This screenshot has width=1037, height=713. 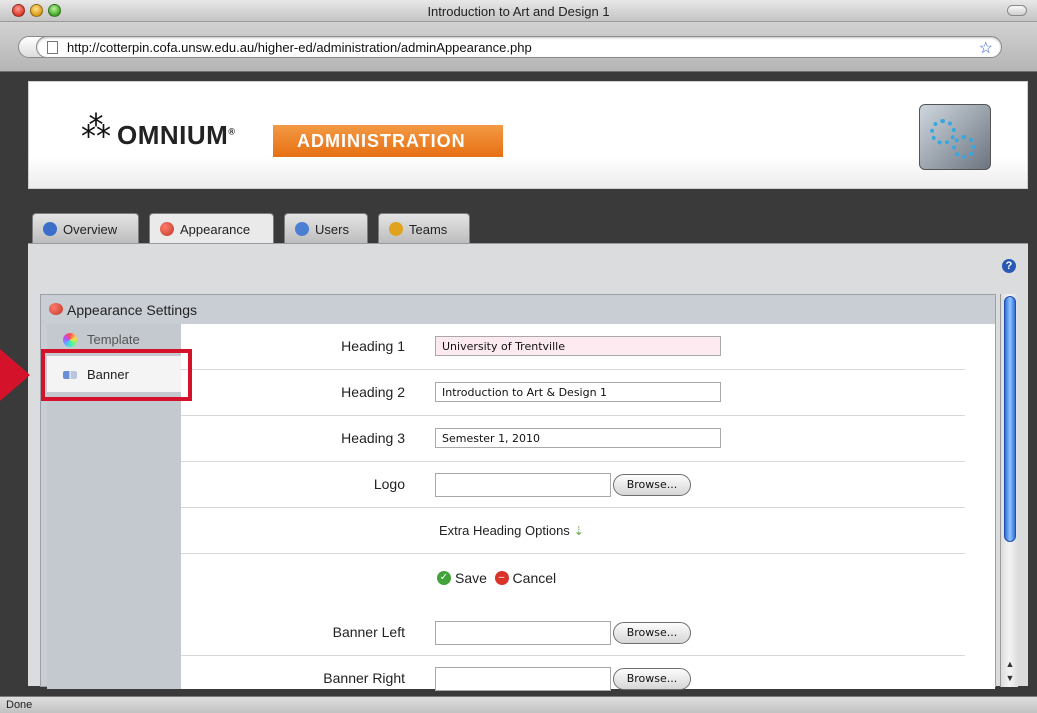 What do you see at coordinates (389, 484) in the screenshot?
I see `logo-label: Logo` at bounding box center [389, 484].